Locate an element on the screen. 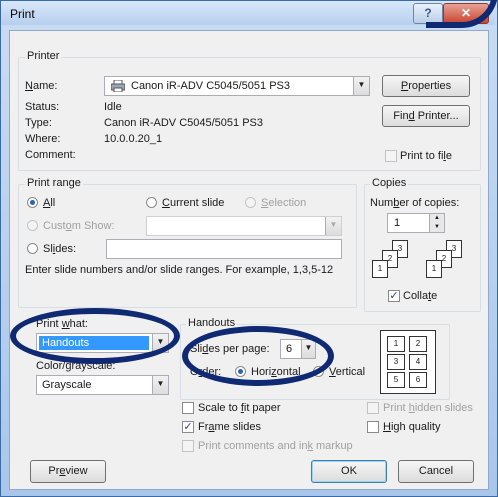 The width and height of the screenshot is (498, 497). color-select: Grayscale ▼ is located at coordinates (102, 385).